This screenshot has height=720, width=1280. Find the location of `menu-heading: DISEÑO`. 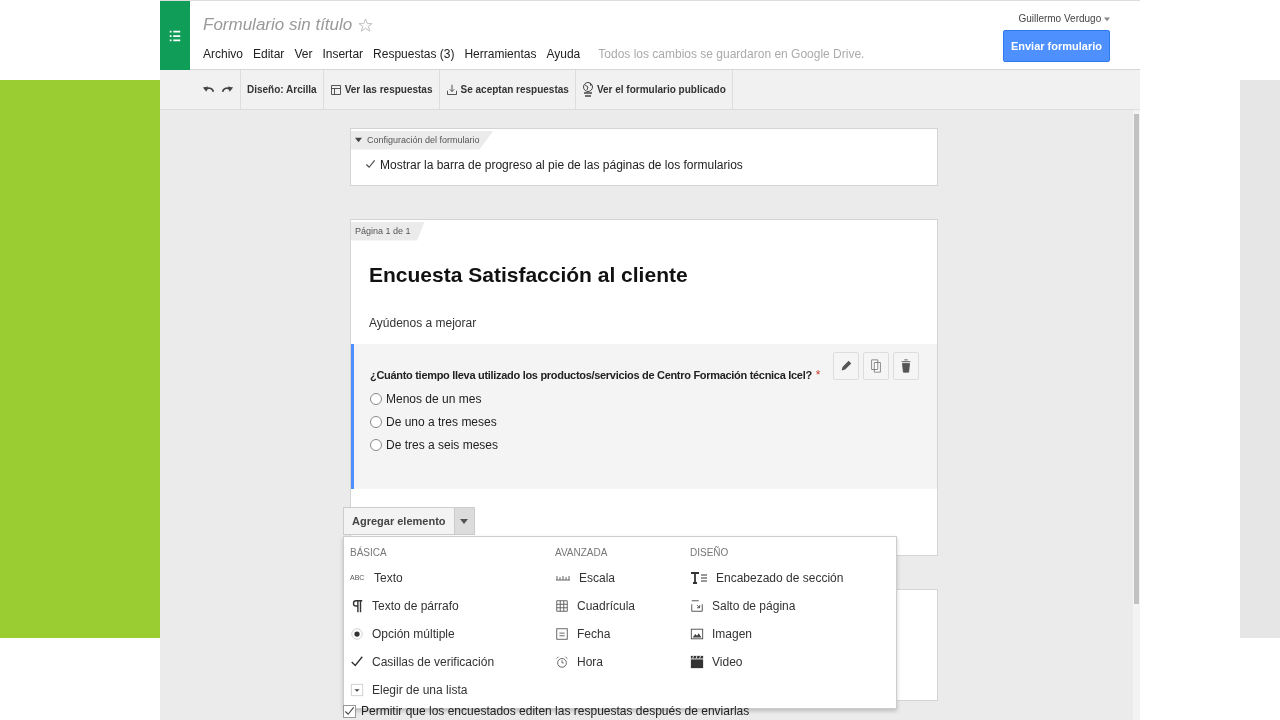

menu-heading: DISEÑO is located at coordinates (710, 552).